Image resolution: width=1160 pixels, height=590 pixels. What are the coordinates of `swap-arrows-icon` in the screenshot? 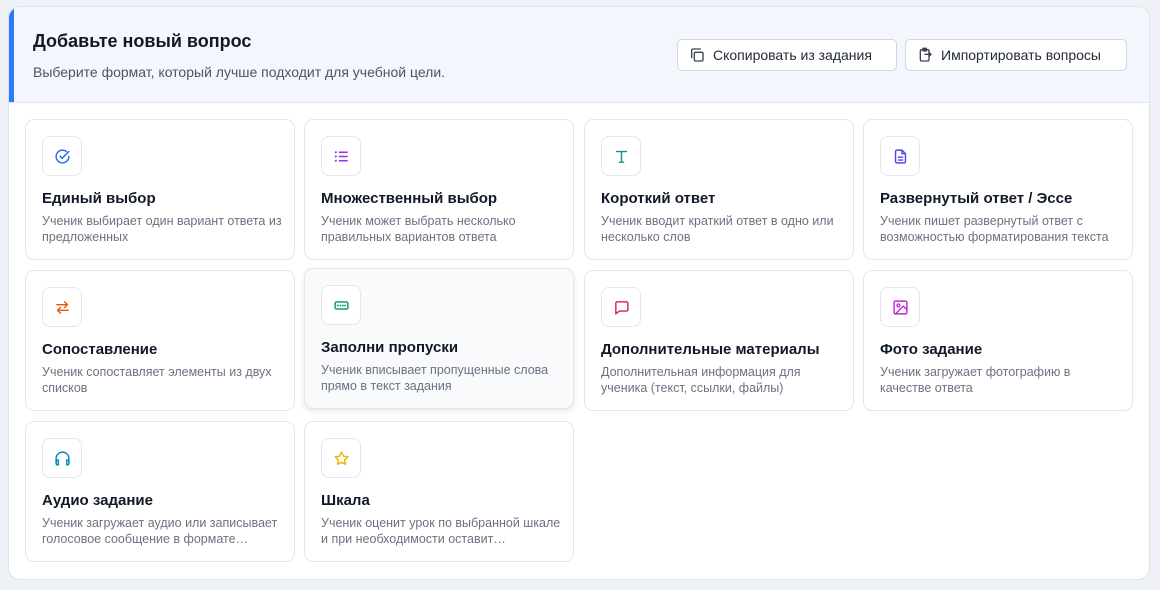 It's located at (62, 307).